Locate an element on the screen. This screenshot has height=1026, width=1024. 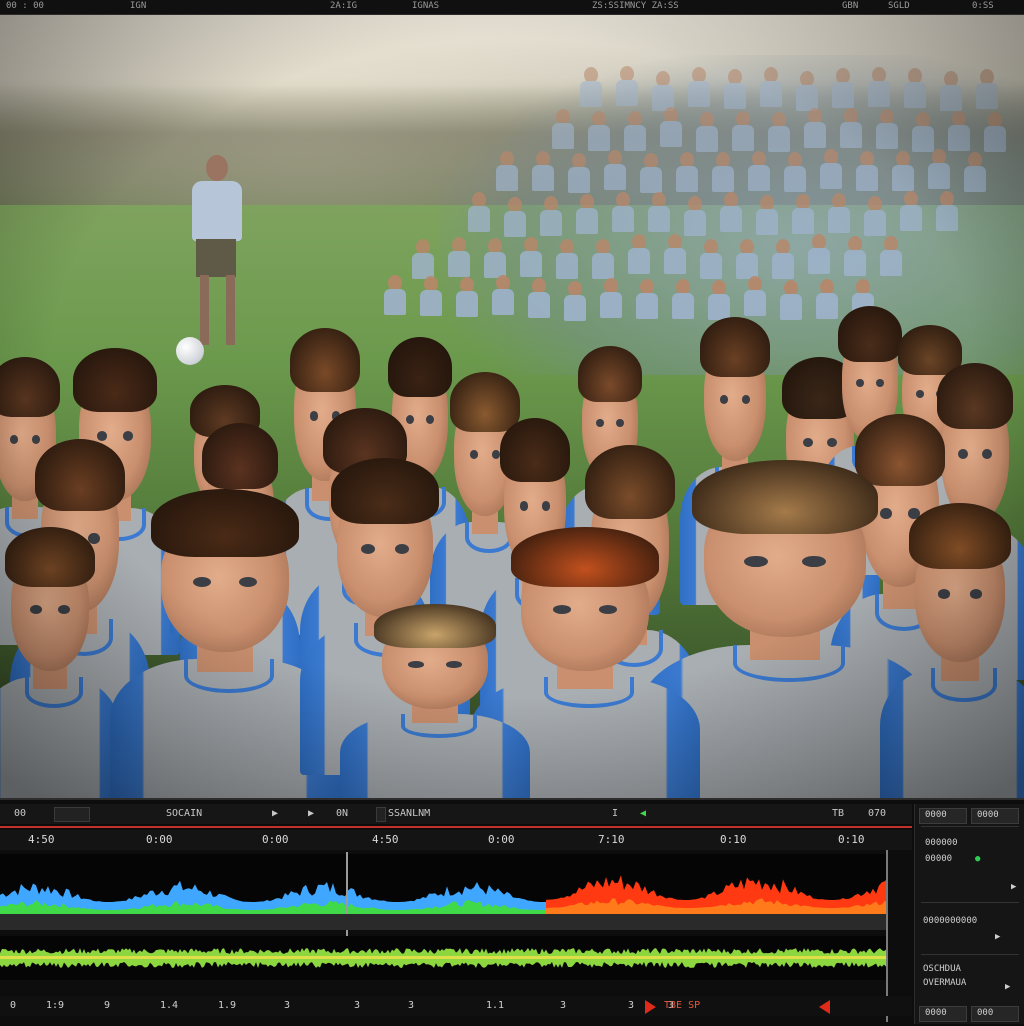
transport-tc-right-b: 070 is located at coordinates (877, 813).